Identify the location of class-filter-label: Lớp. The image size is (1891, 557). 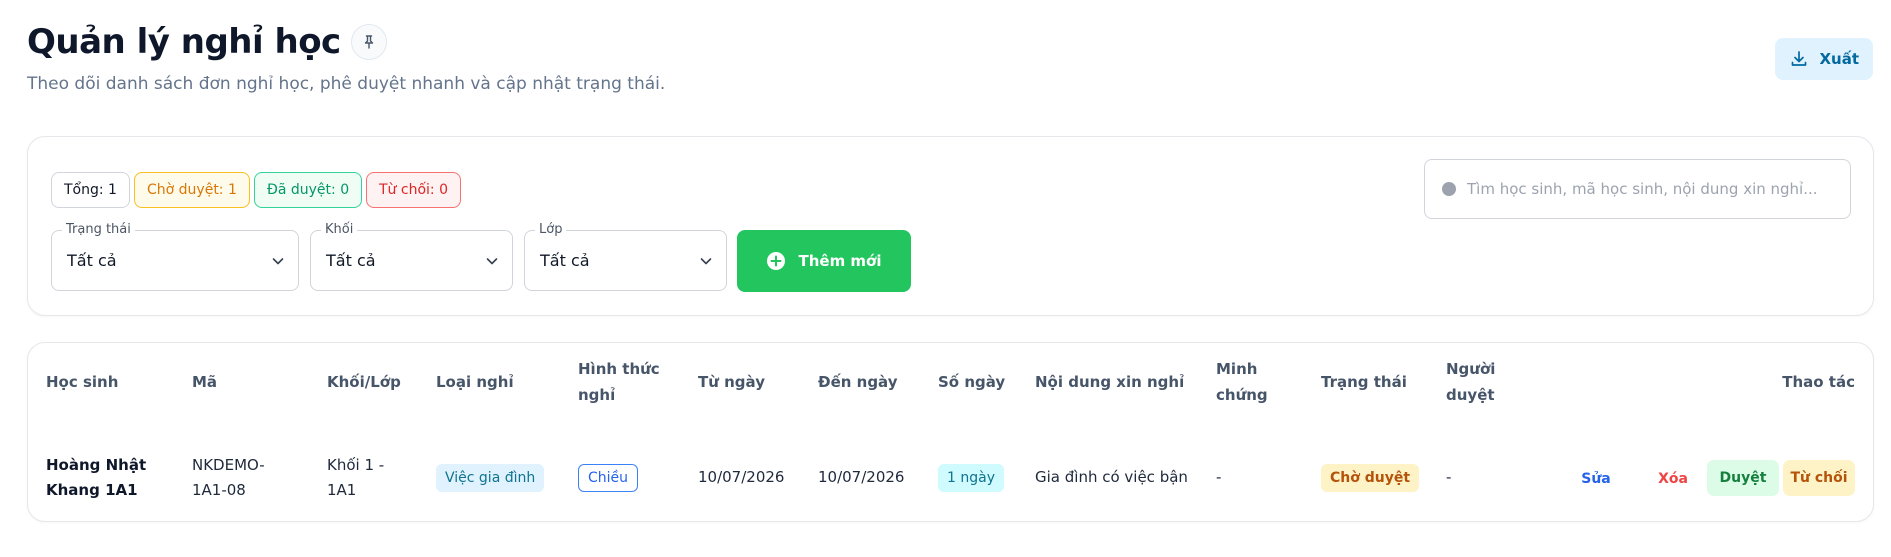
(551, 229).